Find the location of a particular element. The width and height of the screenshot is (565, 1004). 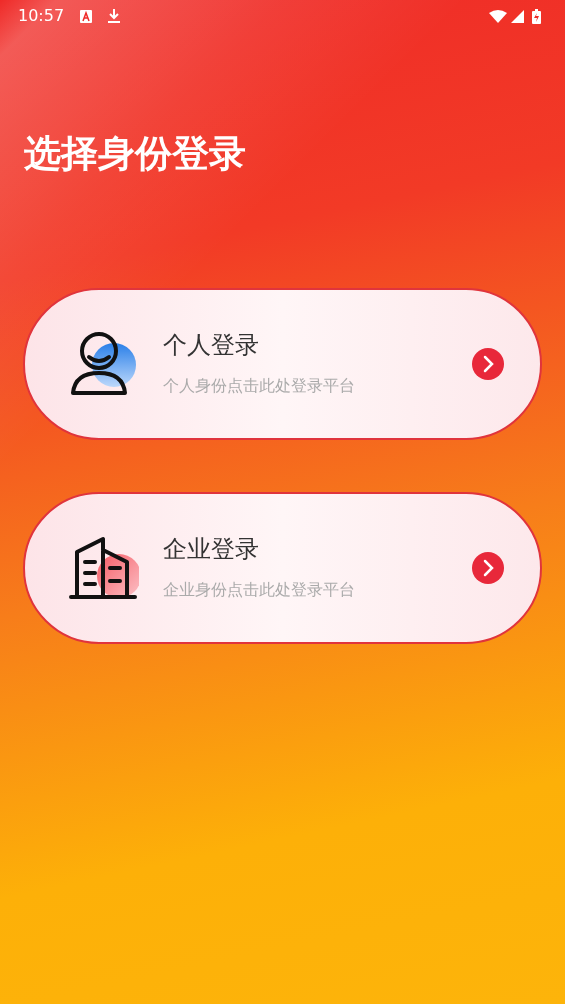

person-icon is located at coordinates (104, 364).